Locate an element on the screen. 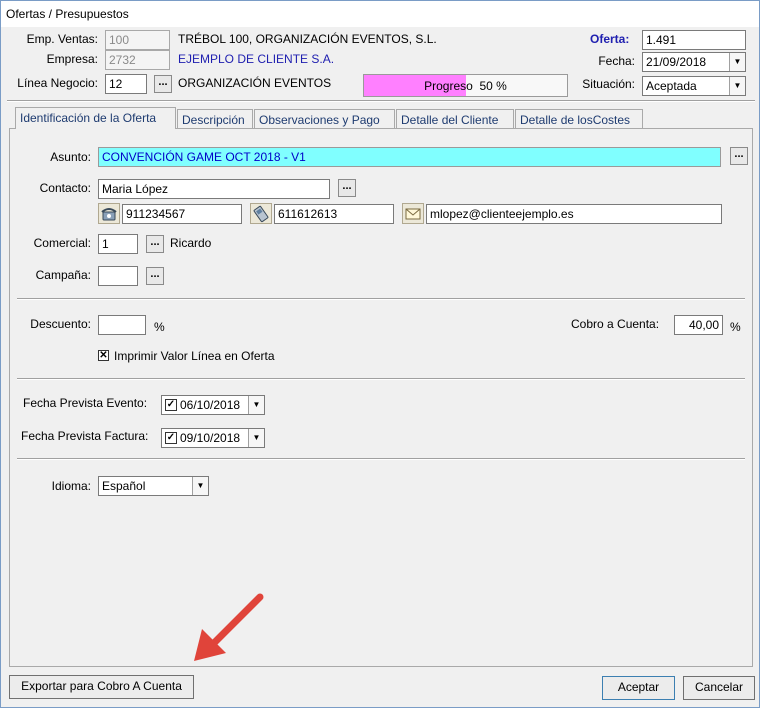 The width and height of the screenshot is (760, 708). cobro-label: Cobro a Cuenta: is located at coordinates (615, 324).